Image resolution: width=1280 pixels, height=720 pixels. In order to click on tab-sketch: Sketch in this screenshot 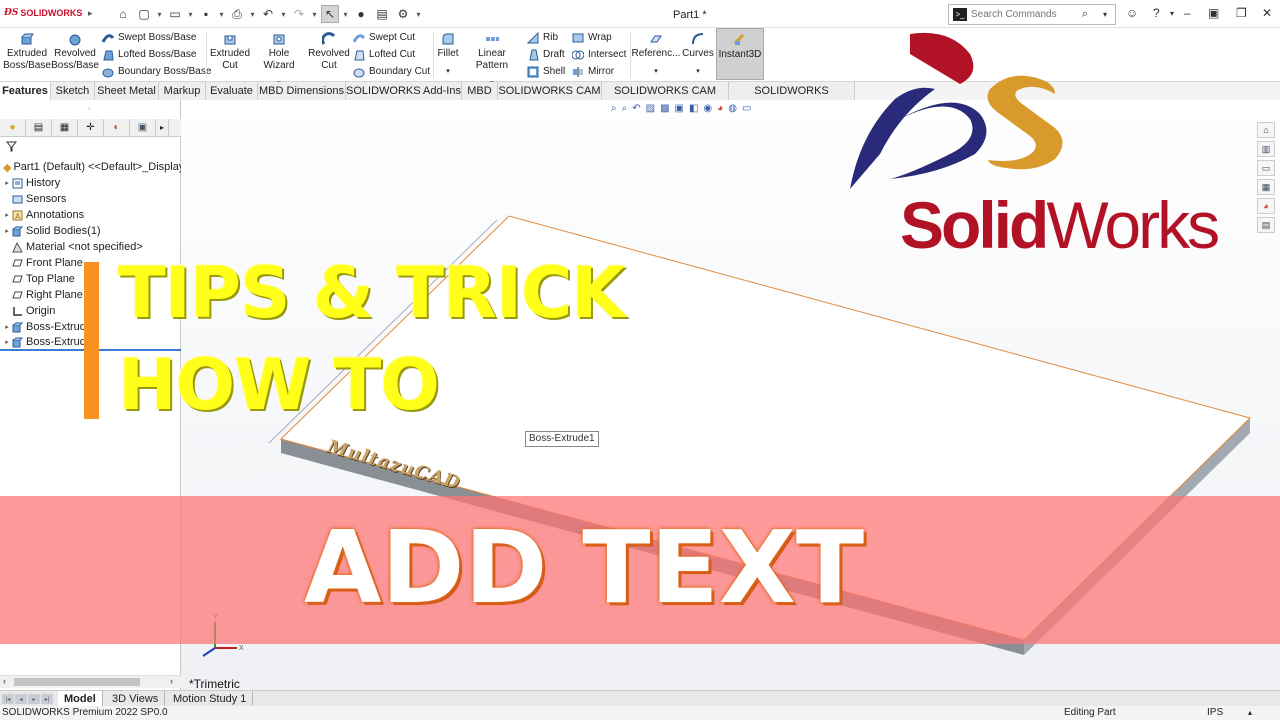, I will do `click(73, 91)`.